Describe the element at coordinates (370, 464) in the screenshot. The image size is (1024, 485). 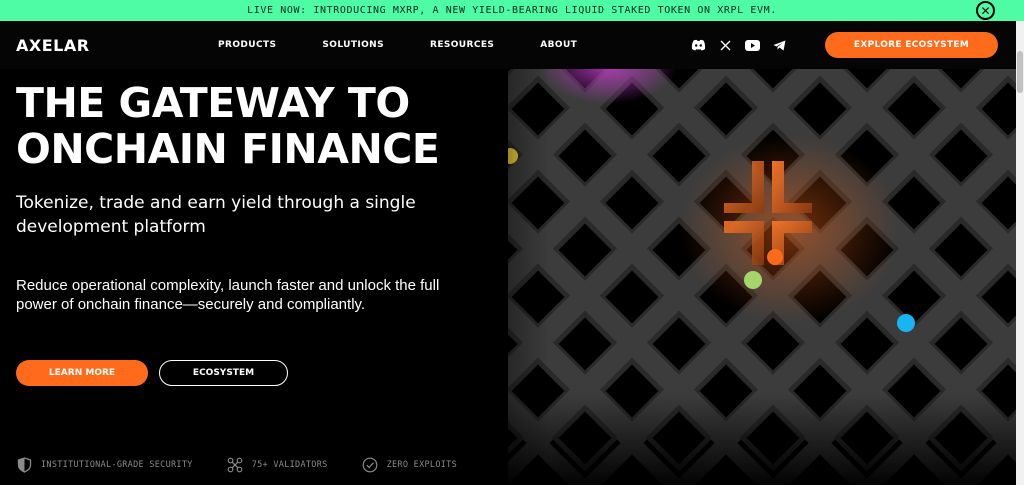
I see `check-circle-icon` at that location.